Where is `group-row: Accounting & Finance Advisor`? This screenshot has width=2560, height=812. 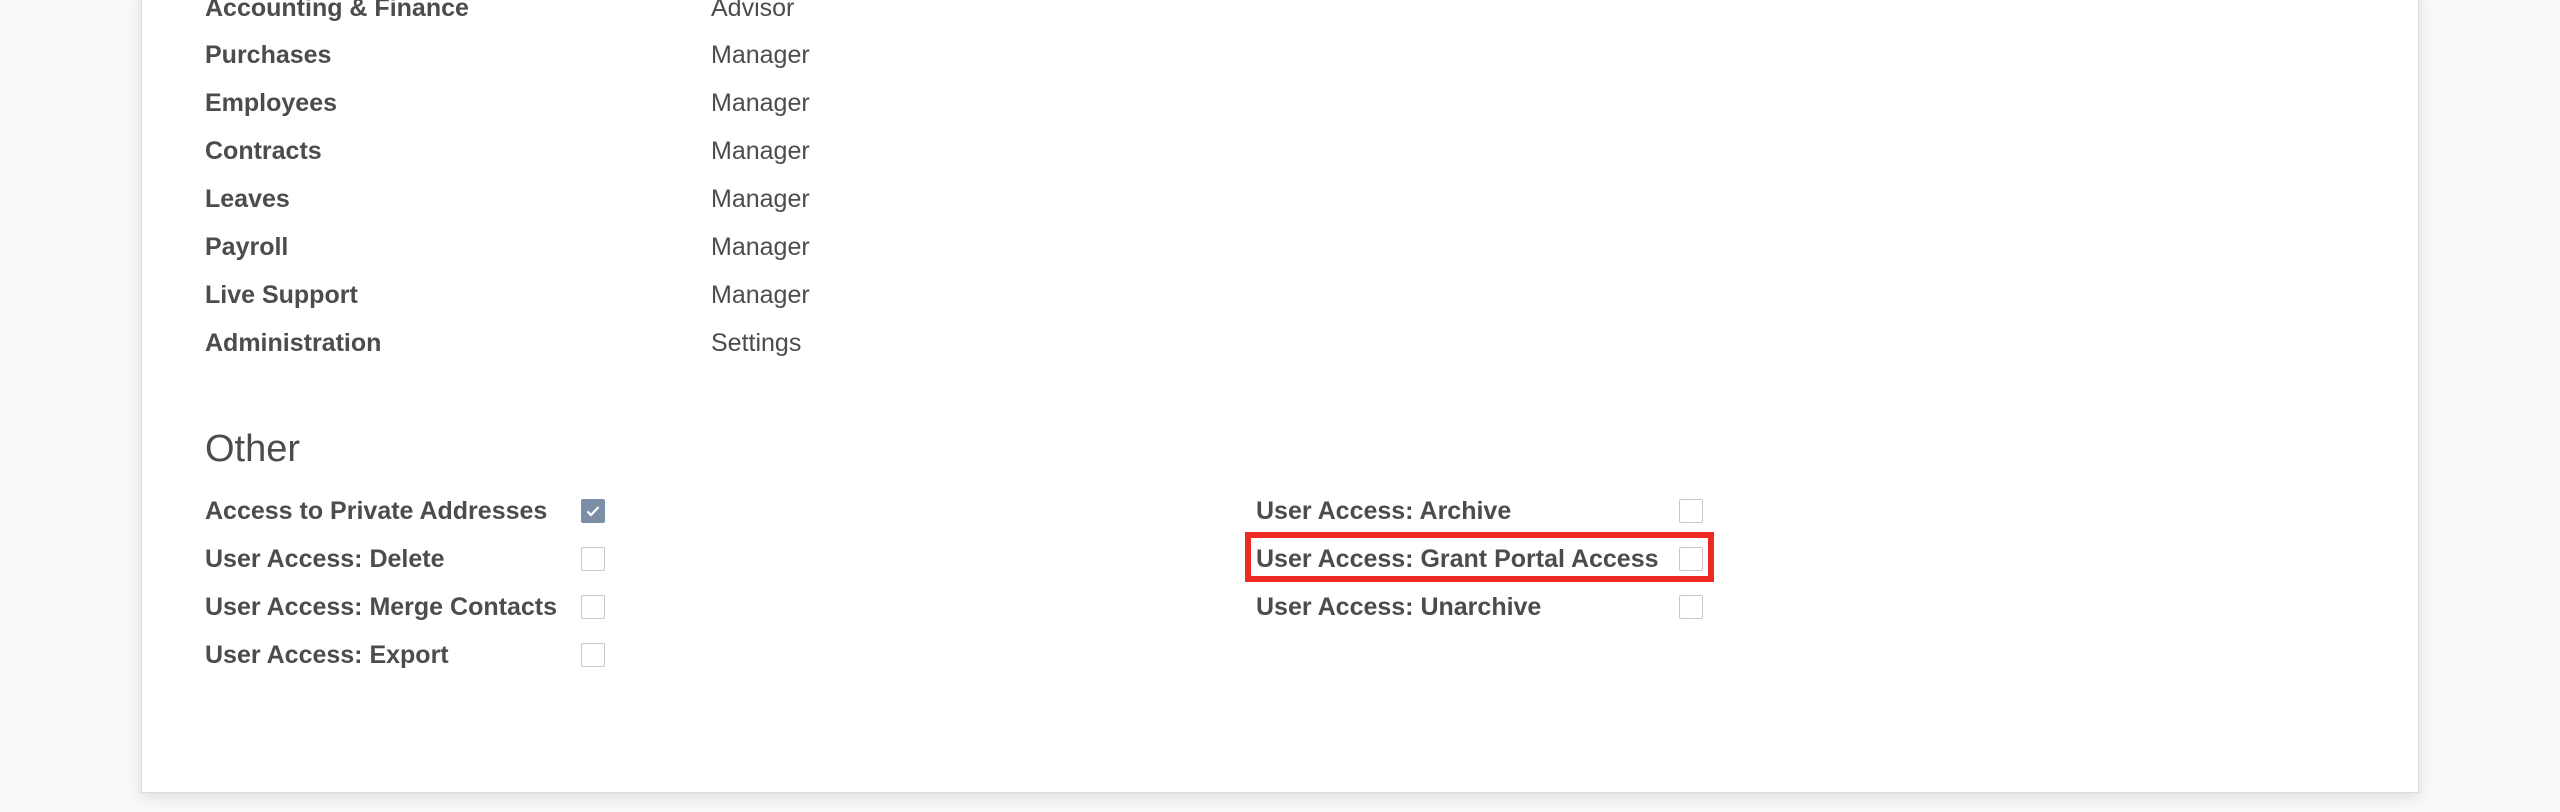
group-row: Accounting & Finance Advisor is located at coordinates (505, 14).